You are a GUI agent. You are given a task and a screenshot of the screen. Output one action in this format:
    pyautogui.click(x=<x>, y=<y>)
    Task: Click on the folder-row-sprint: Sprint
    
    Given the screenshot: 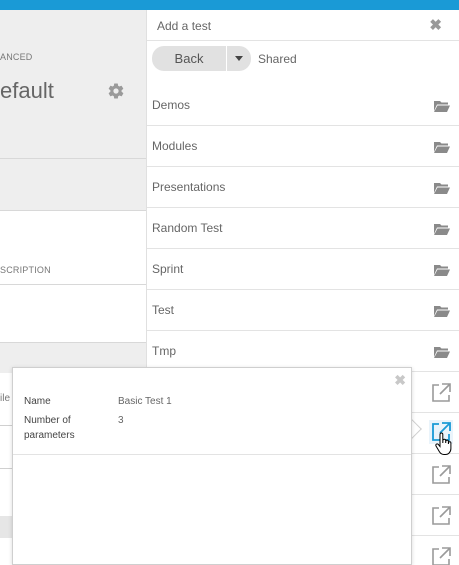 What is the action you would take?
    pyautogui.click(x=303, y=269)
    